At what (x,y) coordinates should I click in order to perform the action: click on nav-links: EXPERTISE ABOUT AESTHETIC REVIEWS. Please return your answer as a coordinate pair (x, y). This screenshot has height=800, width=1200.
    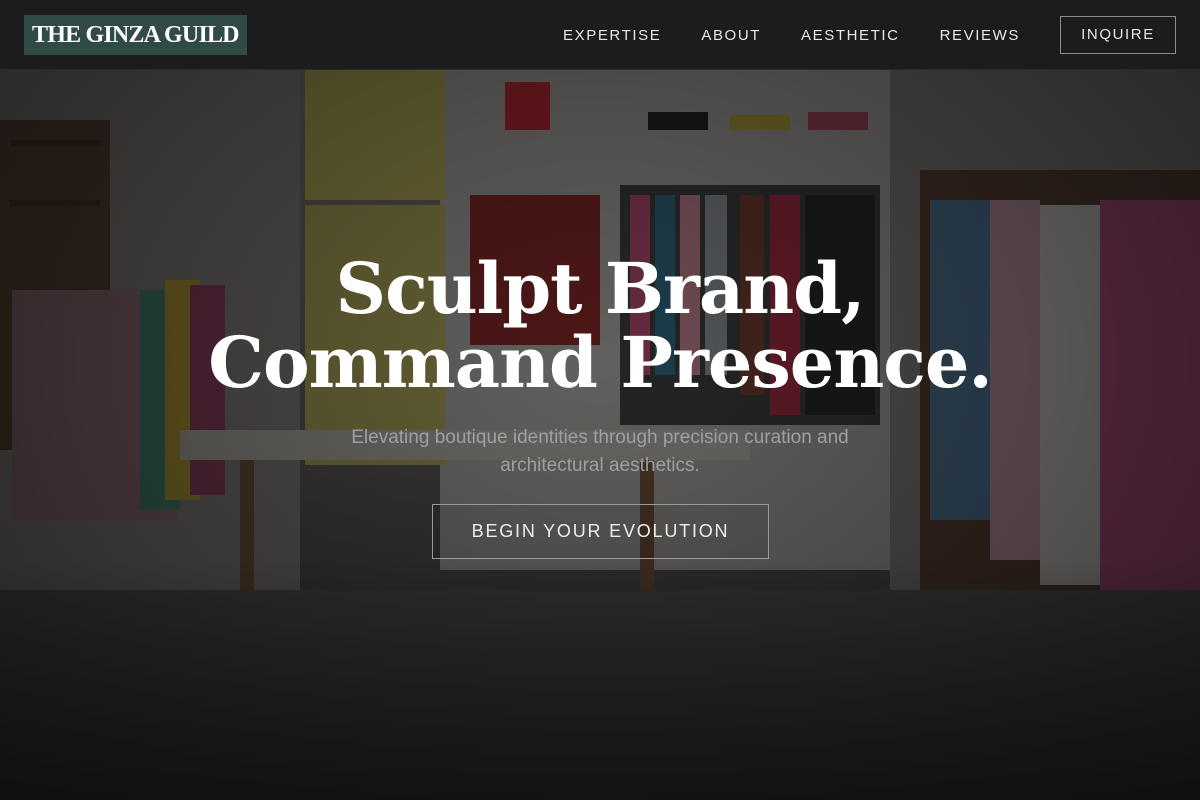
    Looking at the image, I should click on (791, 35).